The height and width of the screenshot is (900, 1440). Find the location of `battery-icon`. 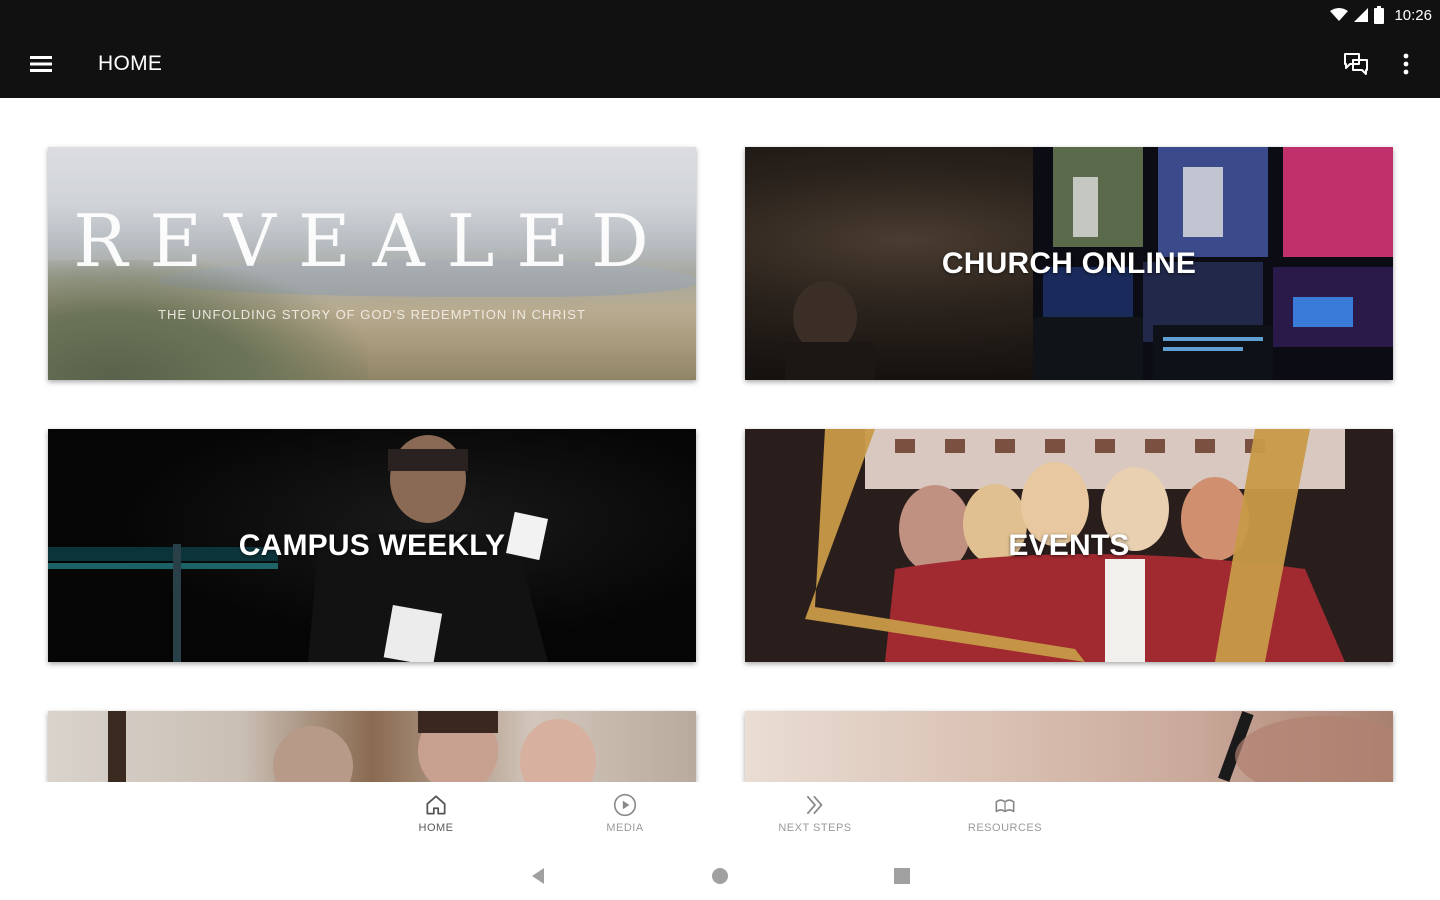

battery-icon is located at coordinates (1379, 15).